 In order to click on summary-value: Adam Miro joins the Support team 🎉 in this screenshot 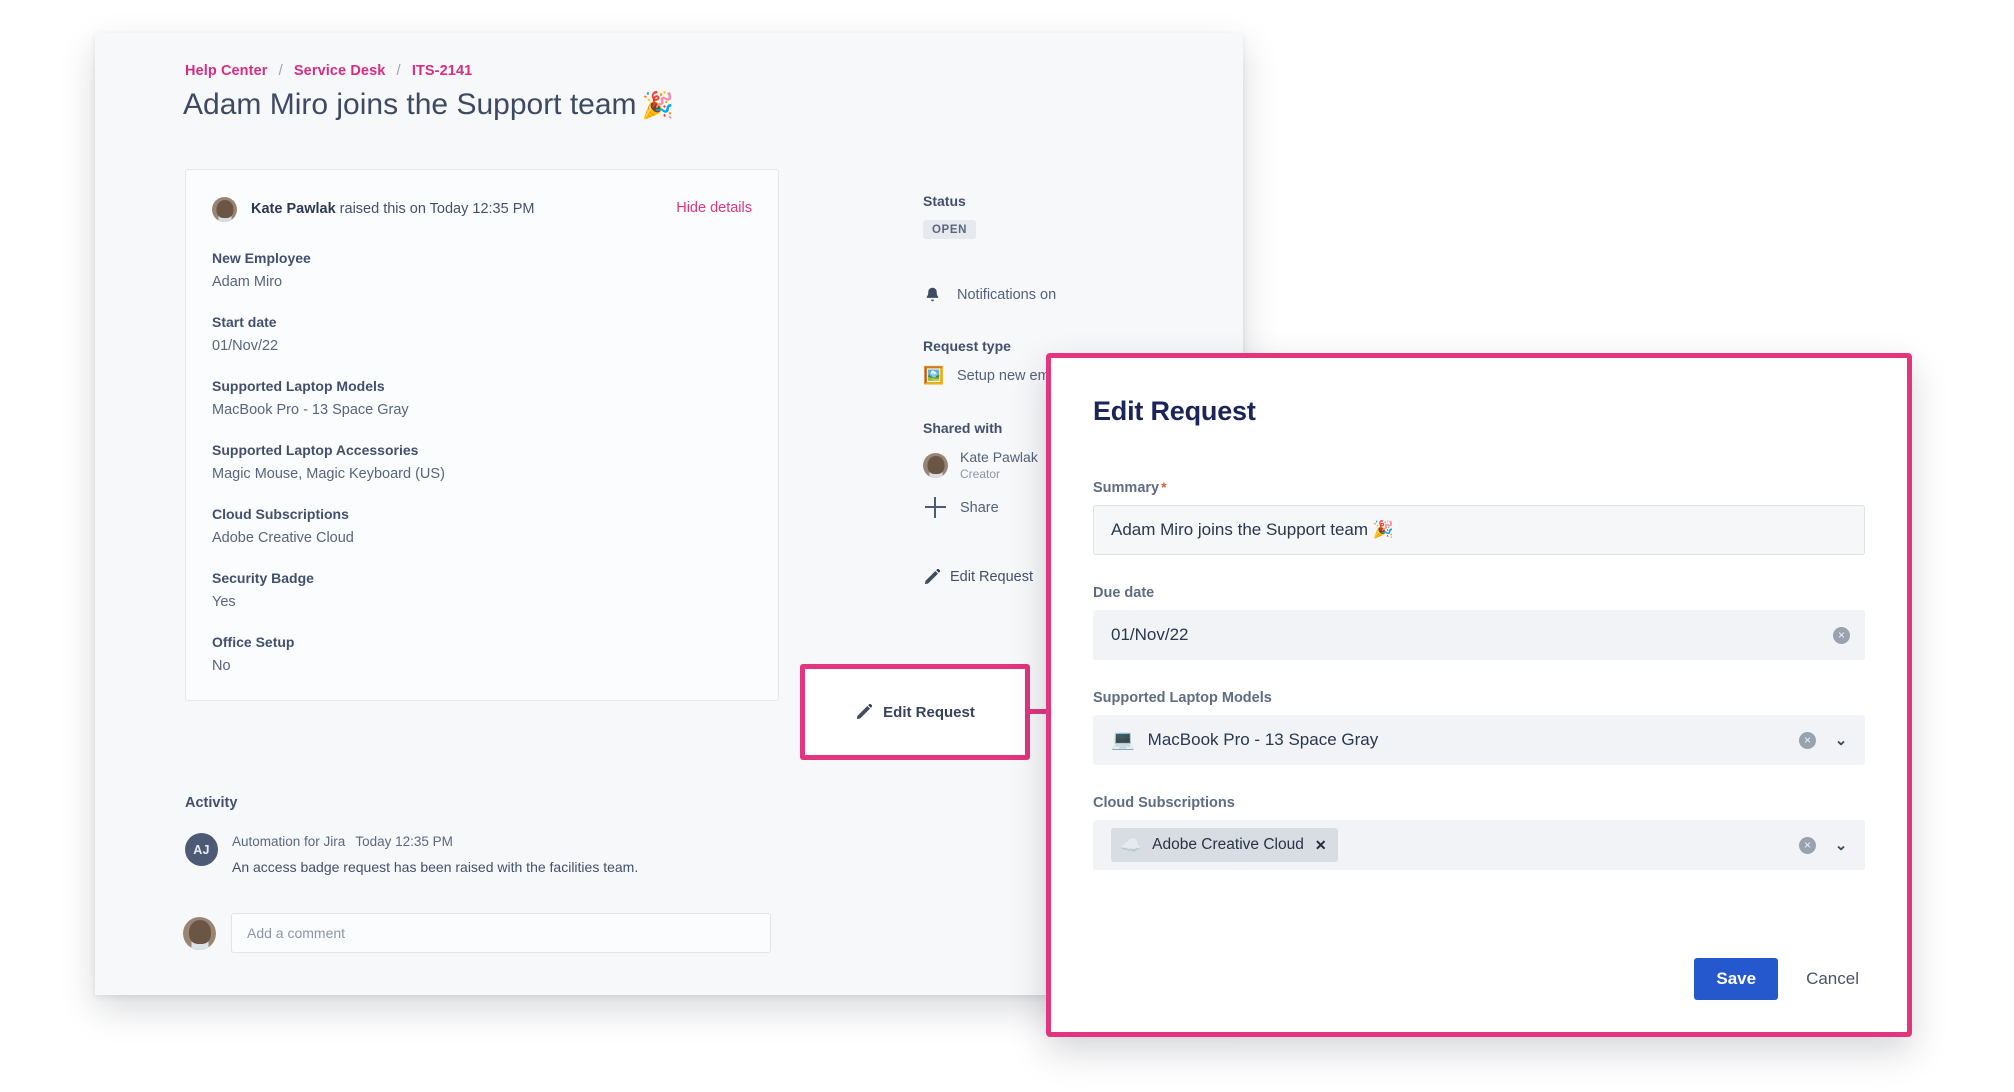, I will do `click(1252, 529)`.